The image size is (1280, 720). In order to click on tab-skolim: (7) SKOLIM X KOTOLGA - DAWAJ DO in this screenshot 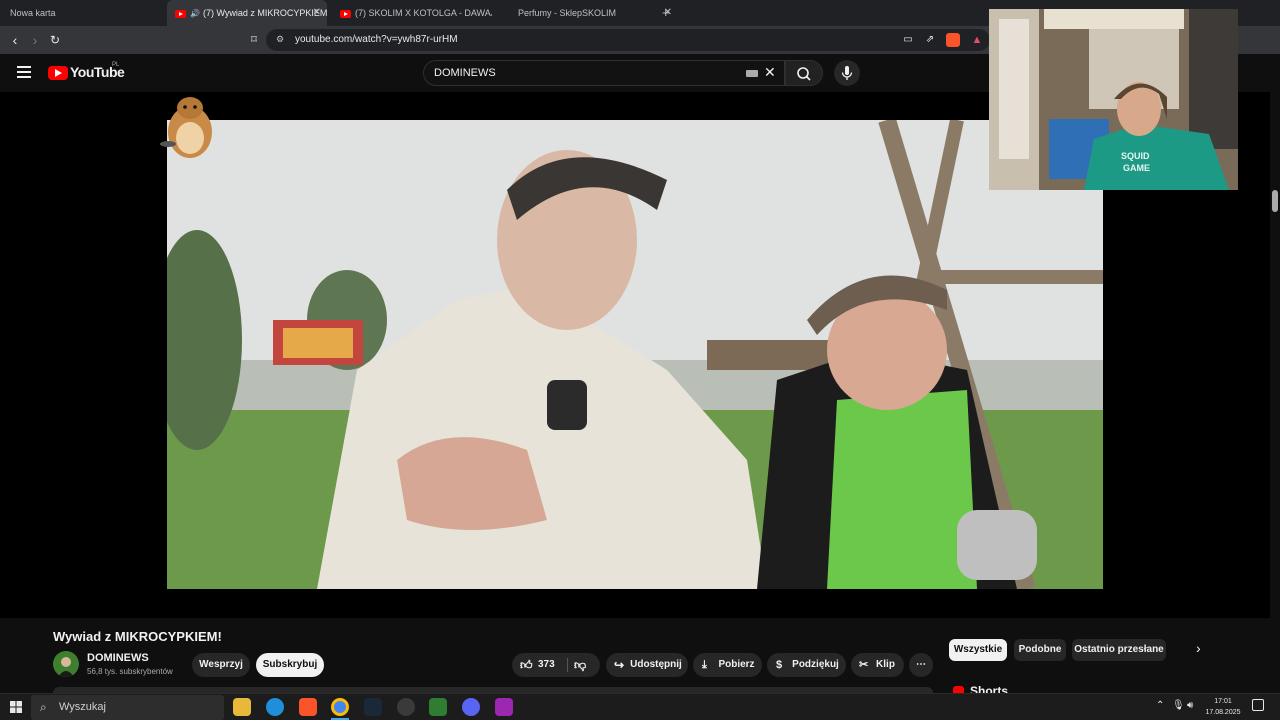, I will do `click(412, 13)`.